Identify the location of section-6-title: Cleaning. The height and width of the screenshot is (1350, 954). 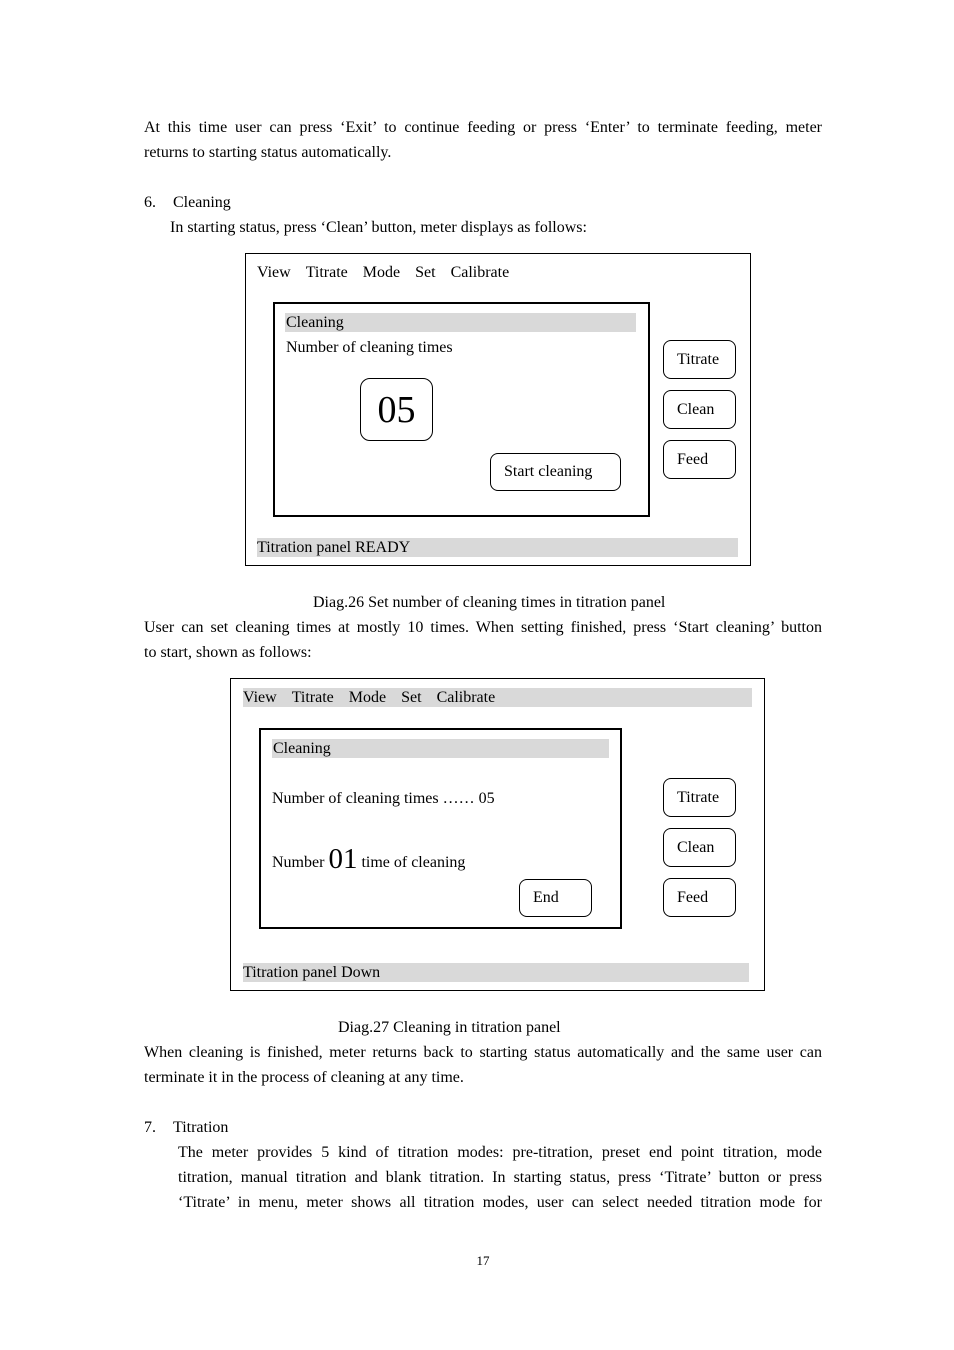
(202, 202).